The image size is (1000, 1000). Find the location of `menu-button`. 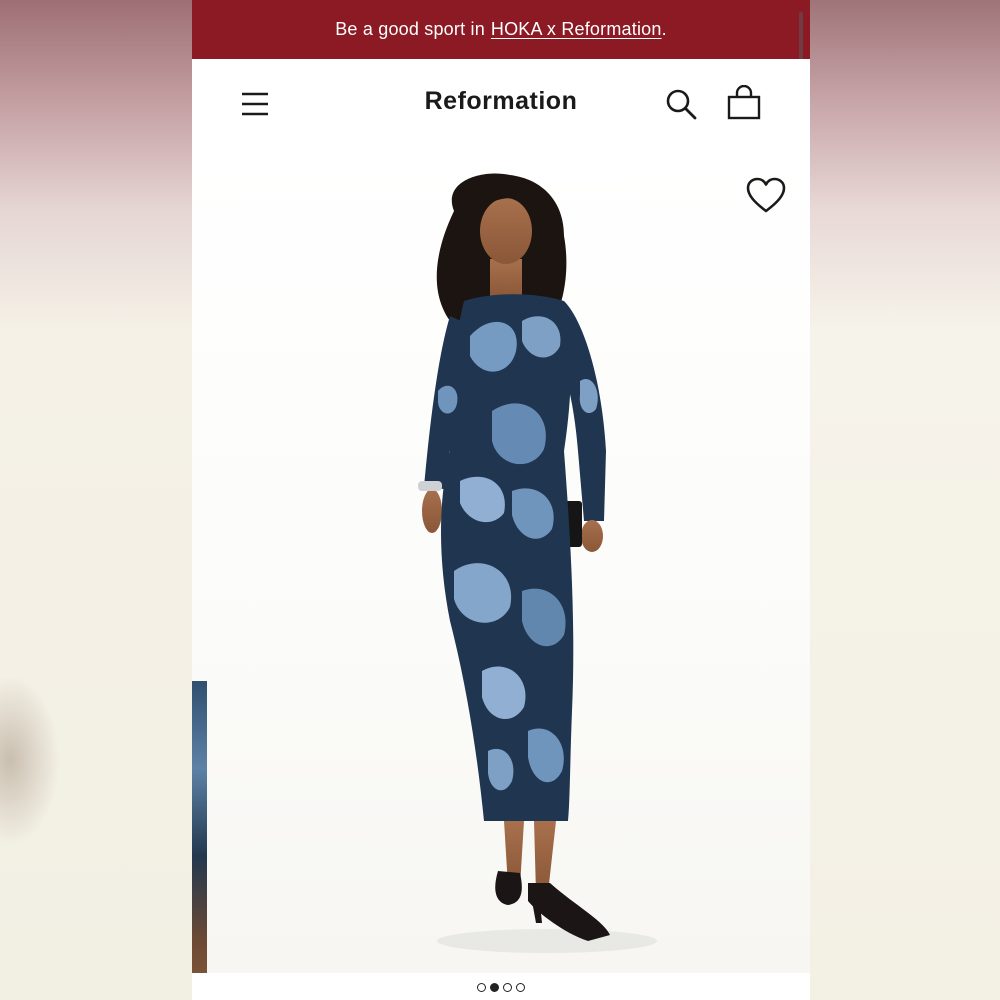

menu-button is located at coordinates (255, 104).